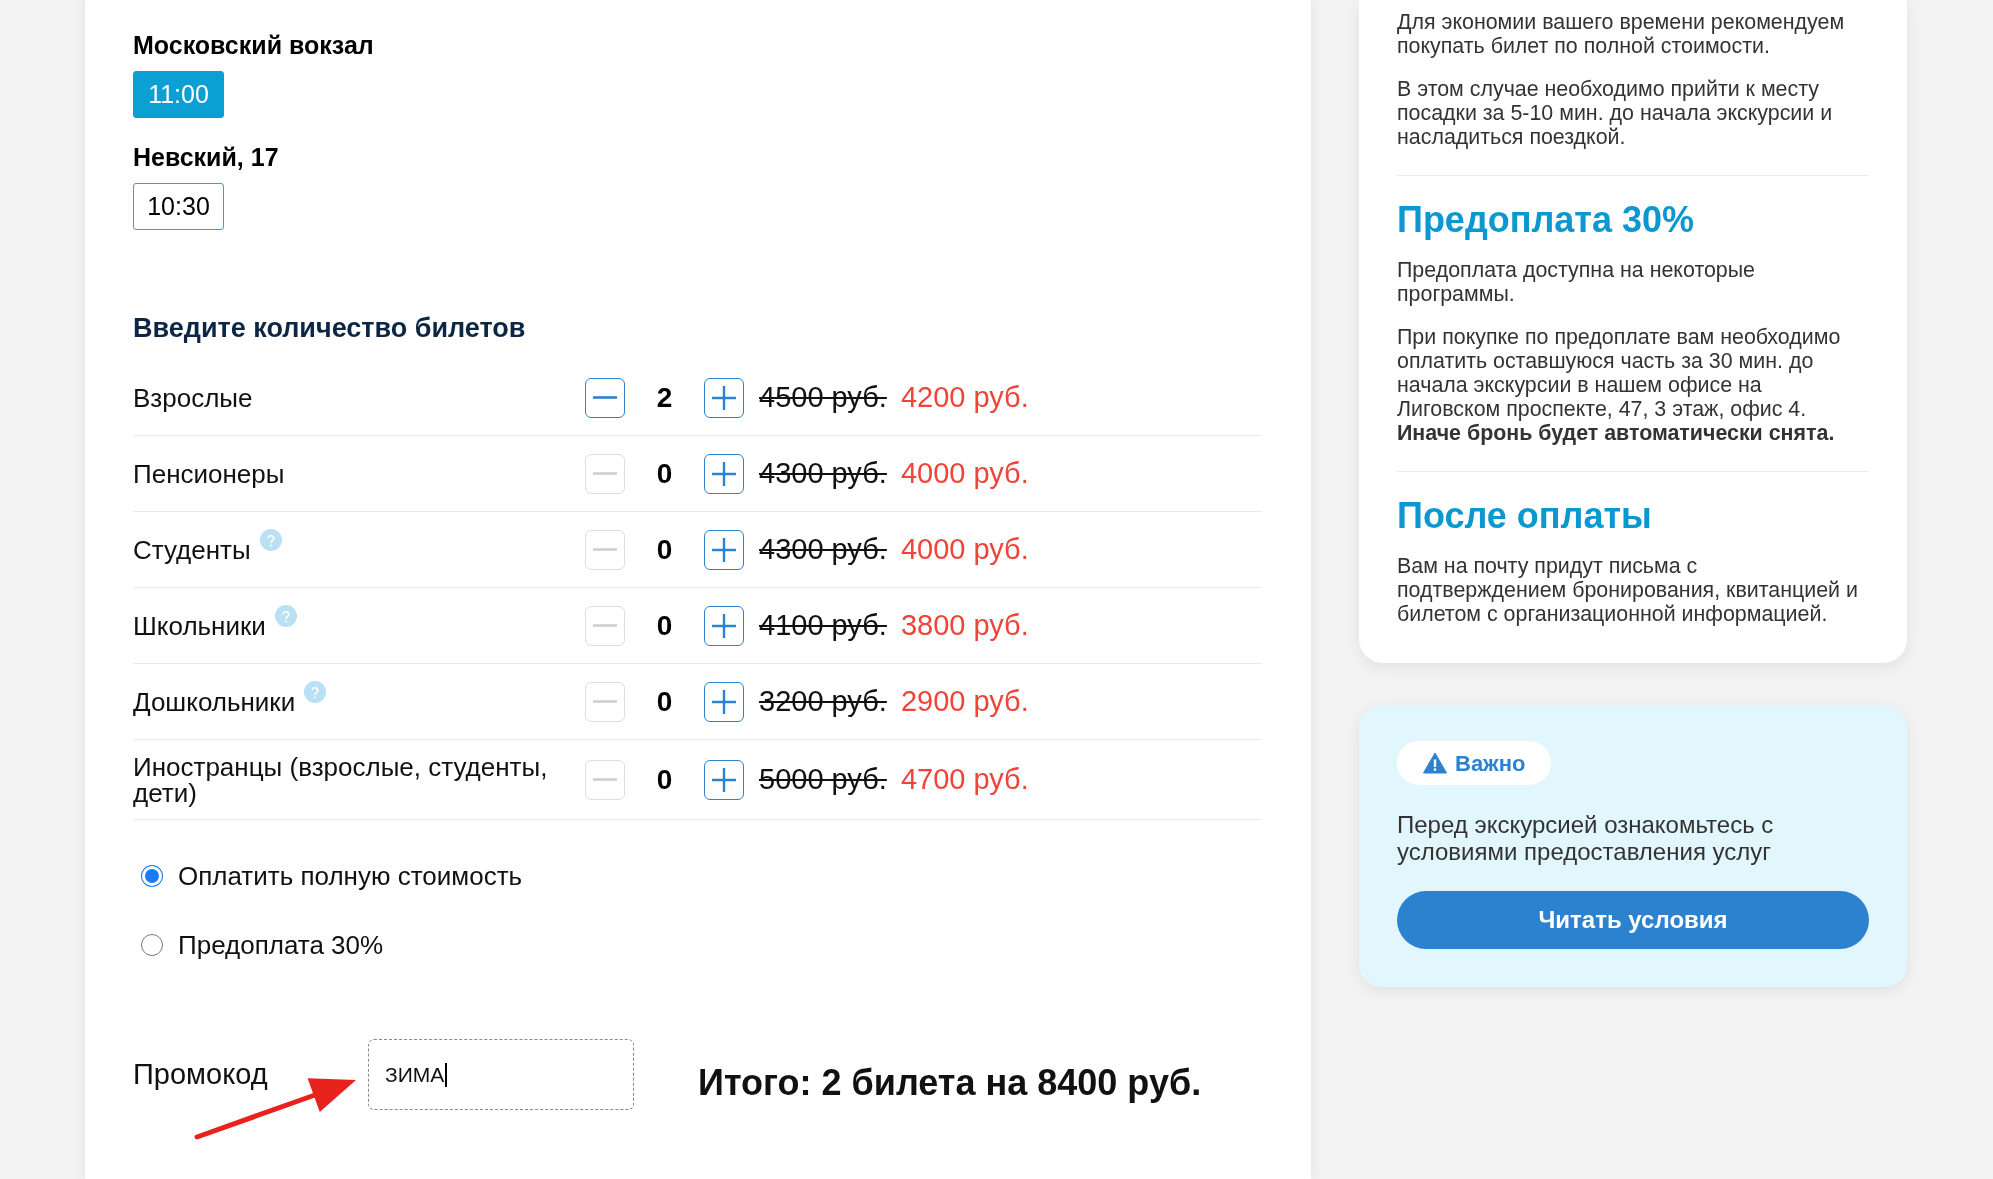 This screenshot has width=1993, height=1179. I want to click on old-price: 4100 руб., so click(823, 625).